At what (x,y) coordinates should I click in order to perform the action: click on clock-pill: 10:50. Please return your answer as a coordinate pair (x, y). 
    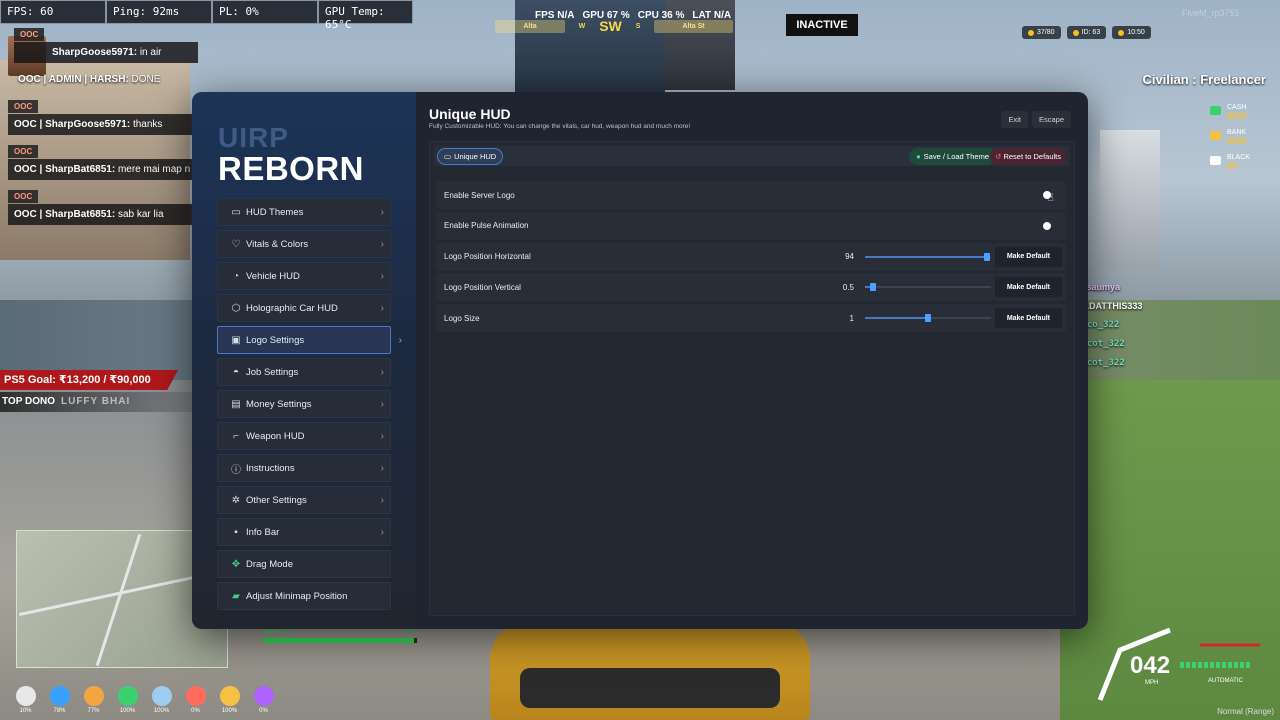
    Looking at the image, I should click on (1131, 32).